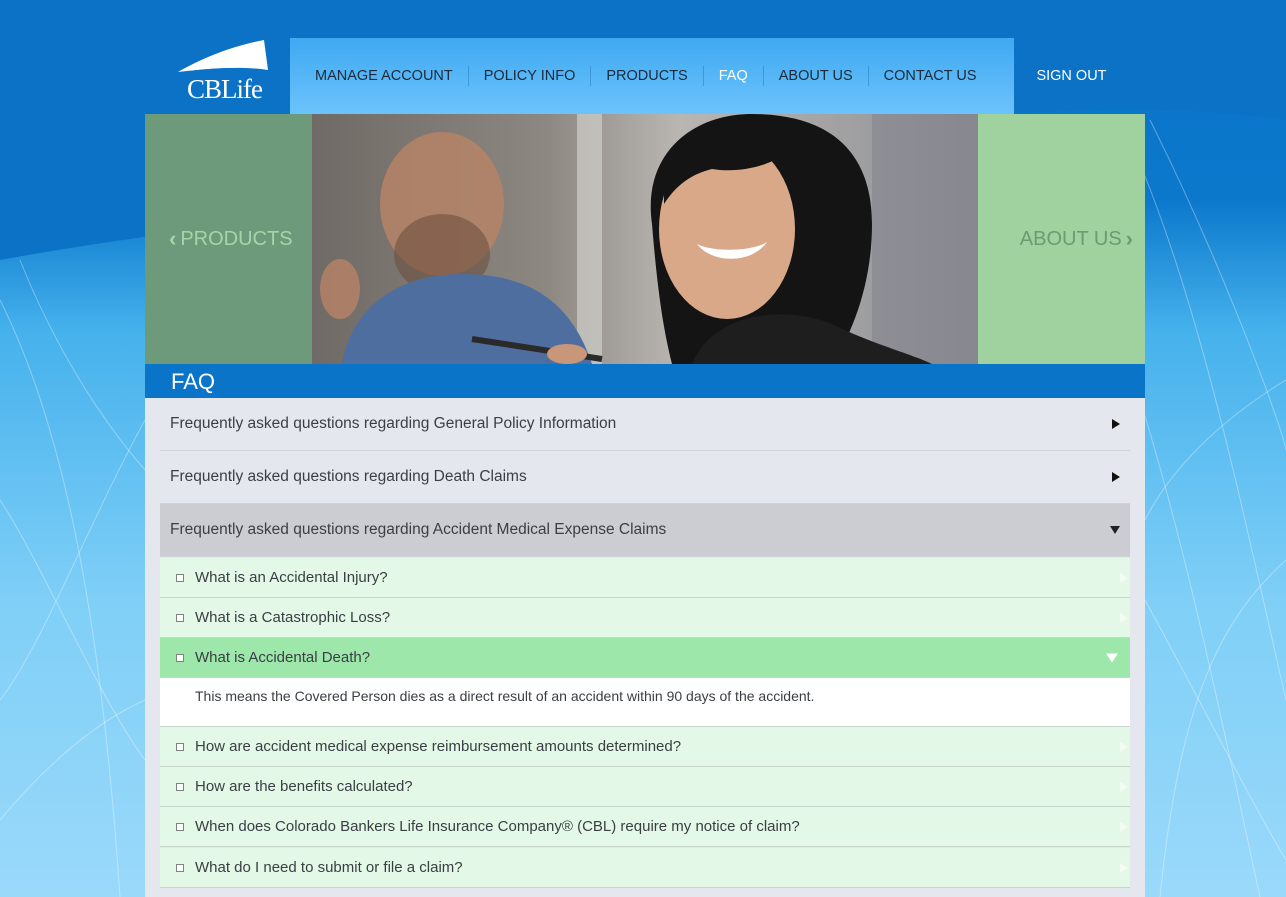  What do you see at coordinates (1115, 530) in the screenshot?
I see `triangle-down-icon` at bounding box center [1115, 530].